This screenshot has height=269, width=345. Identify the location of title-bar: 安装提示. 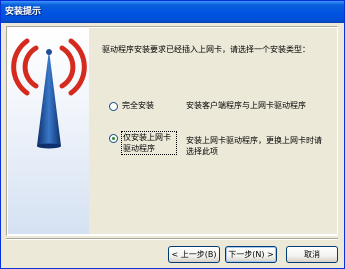
(172, 12).